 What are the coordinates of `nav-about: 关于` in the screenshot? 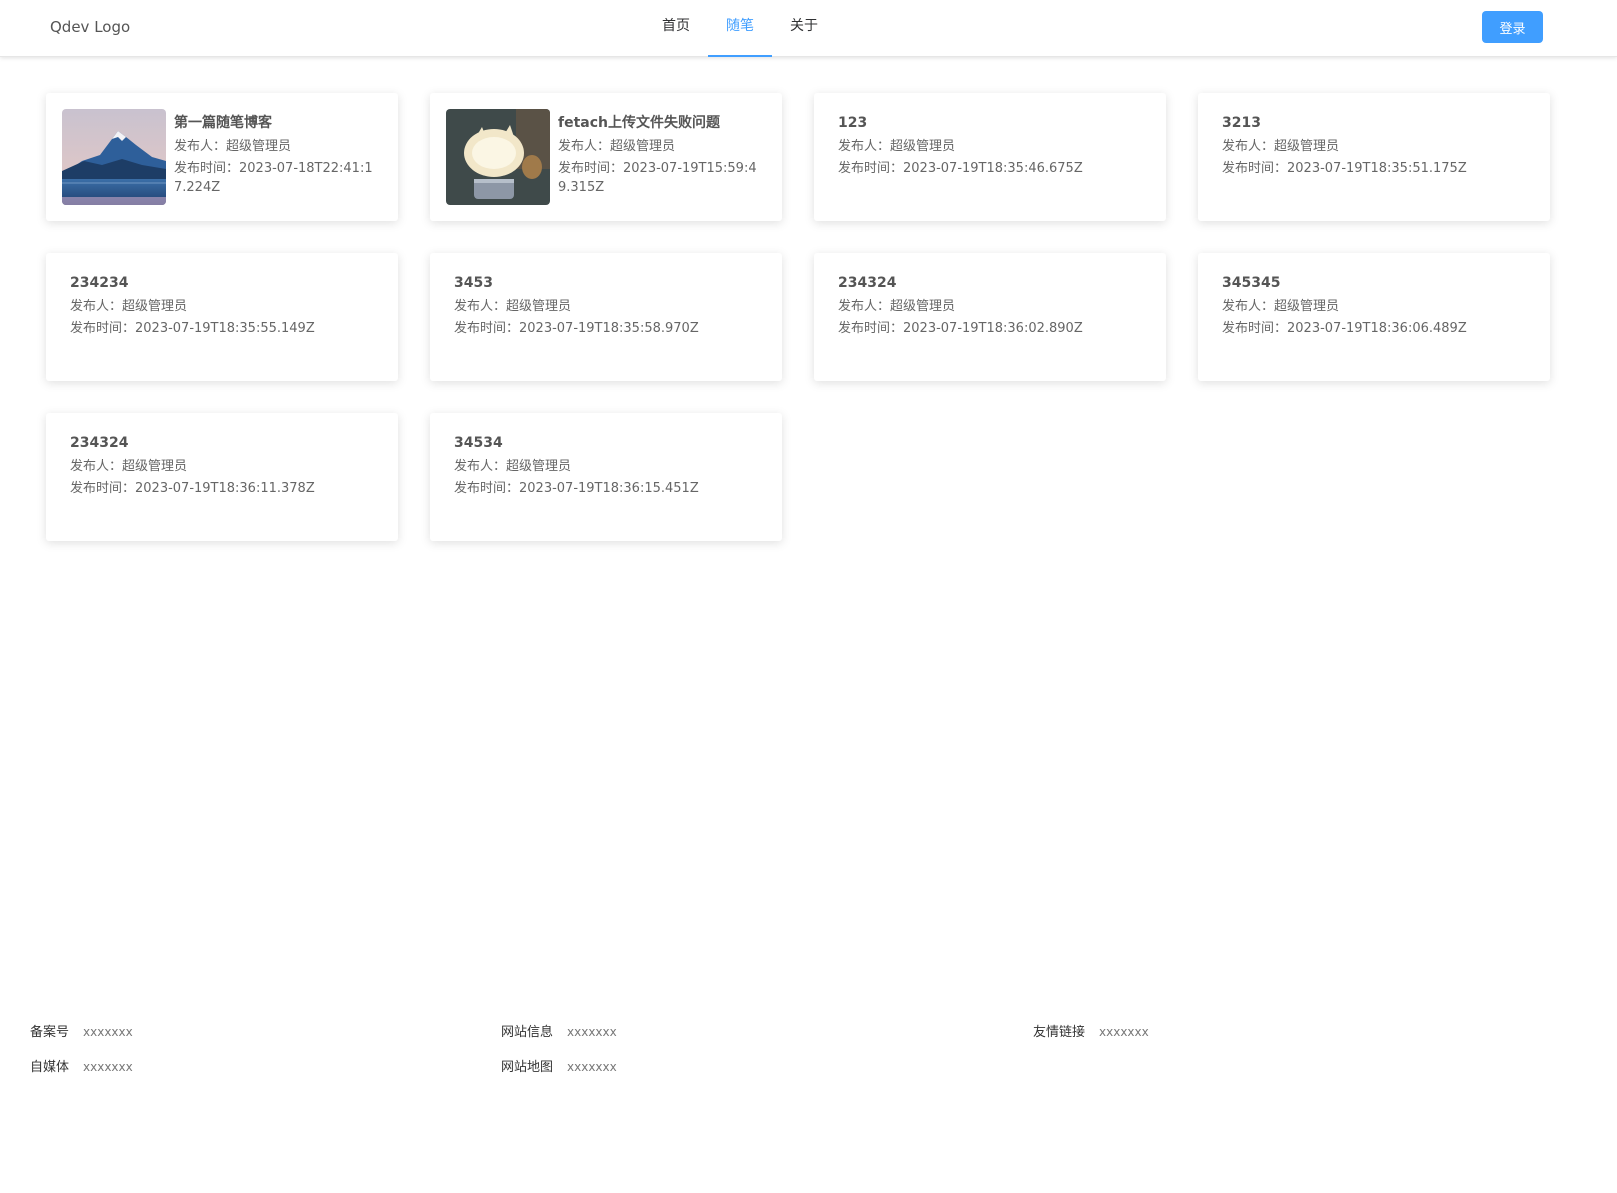 It's located at (804, 28).